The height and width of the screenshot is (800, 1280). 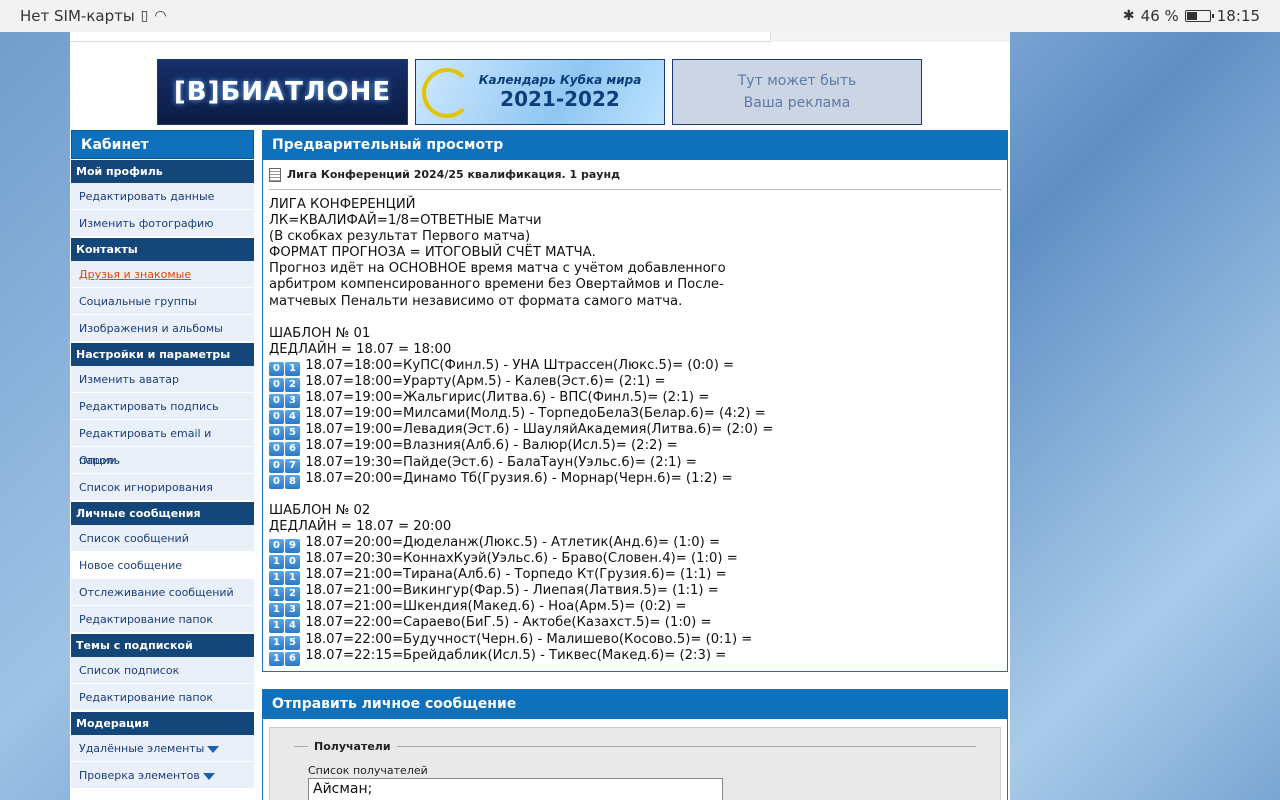 What do you see at coordinates (147, 196) in the screenshot?
I see `sidebar-item-label: Редактировать данные` at bounding box center [147, 196].